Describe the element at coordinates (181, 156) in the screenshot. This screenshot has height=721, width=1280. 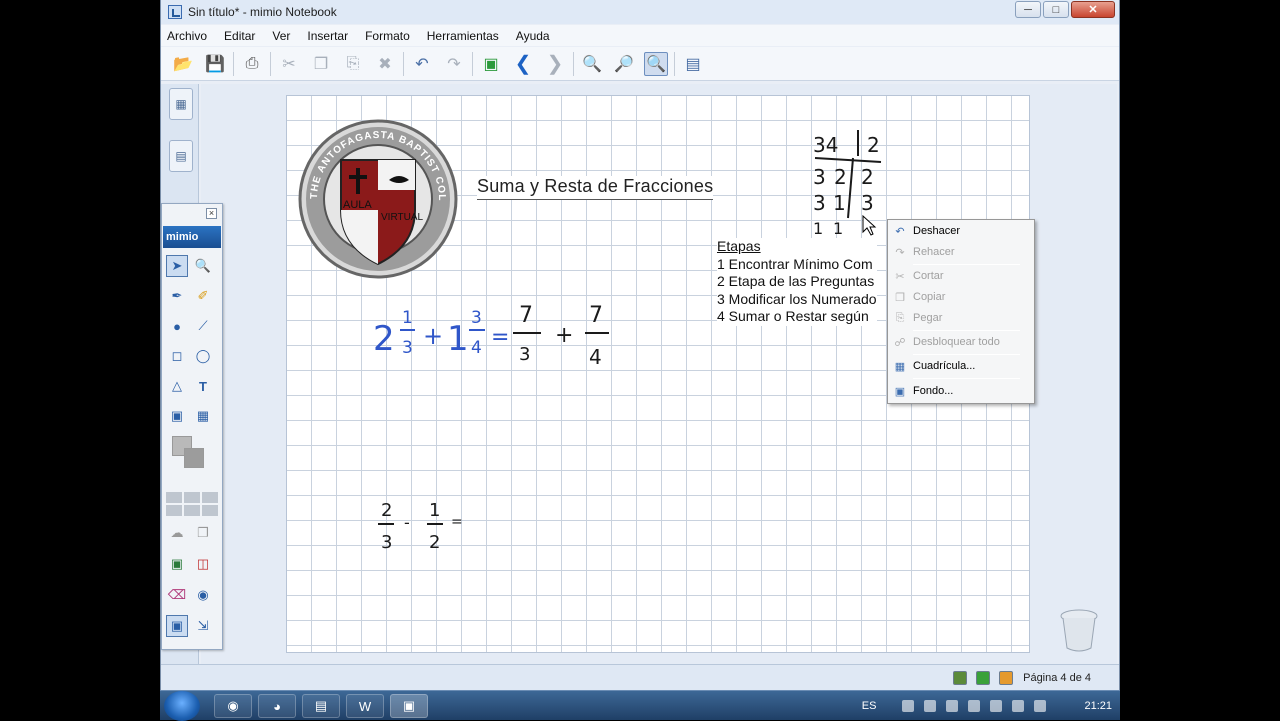
I see `gallery-tab-icon: ▤` at that location.